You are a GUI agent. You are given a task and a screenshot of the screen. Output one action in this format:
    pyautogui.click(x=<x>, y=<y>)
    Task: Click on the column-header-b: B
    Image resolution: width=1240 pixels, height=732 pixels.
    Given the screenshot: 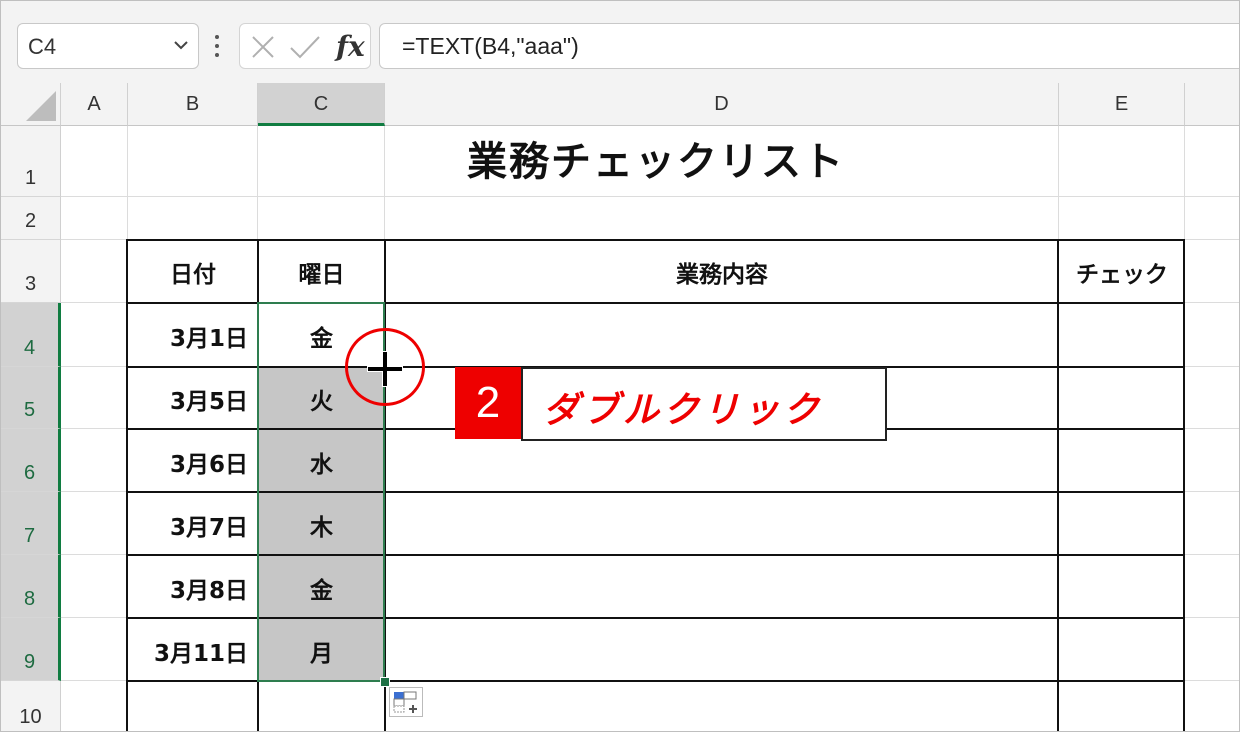 What is the action you would take?
    pyautogui.click(x=193, y=104)
    